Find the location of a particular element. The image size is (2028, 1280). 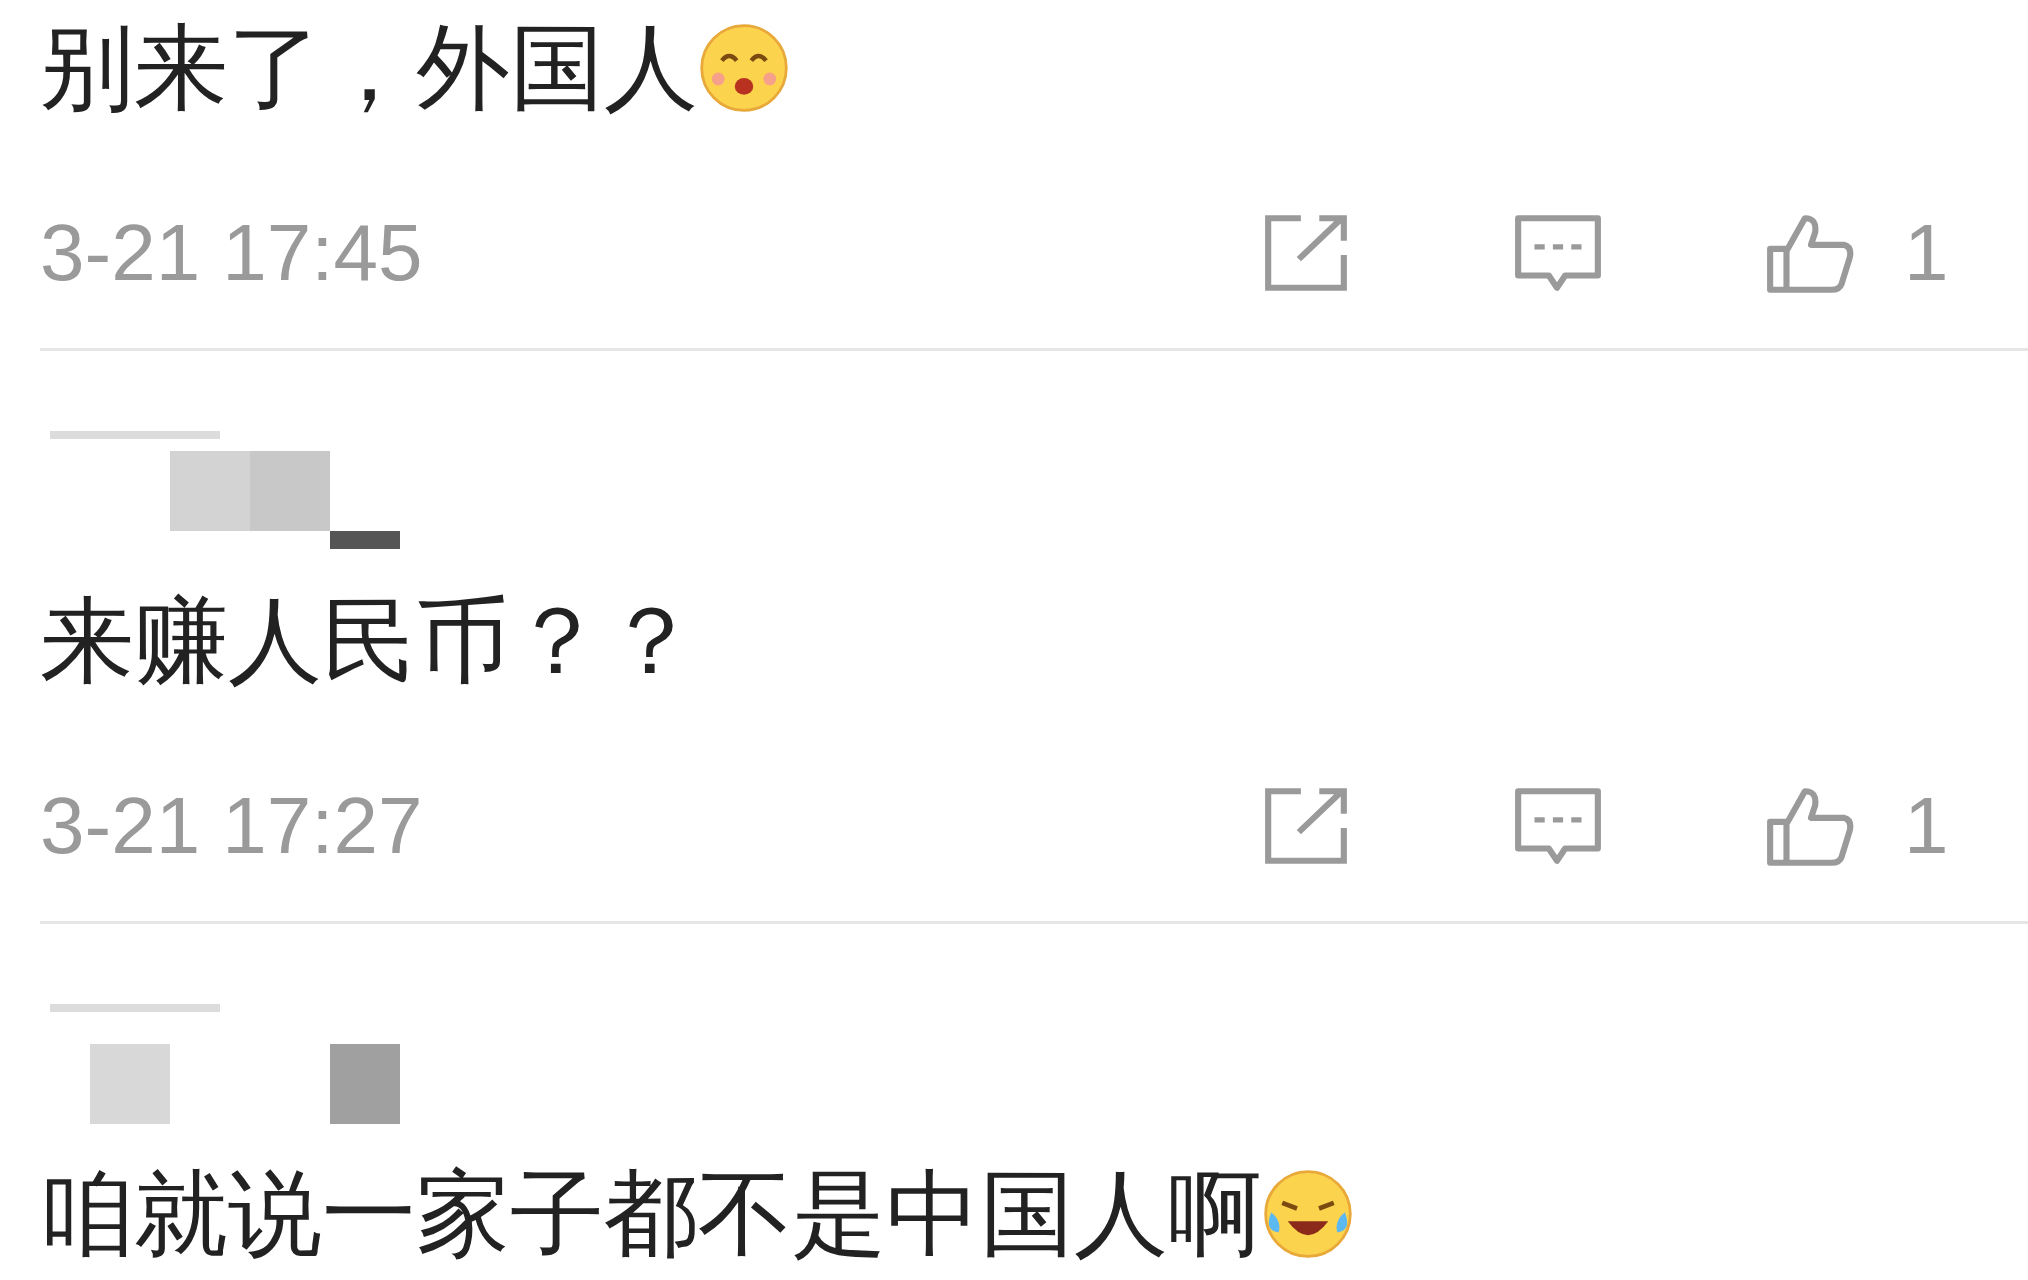

comment-text: 别来了，外国人 is located at coordinates (369, 68).